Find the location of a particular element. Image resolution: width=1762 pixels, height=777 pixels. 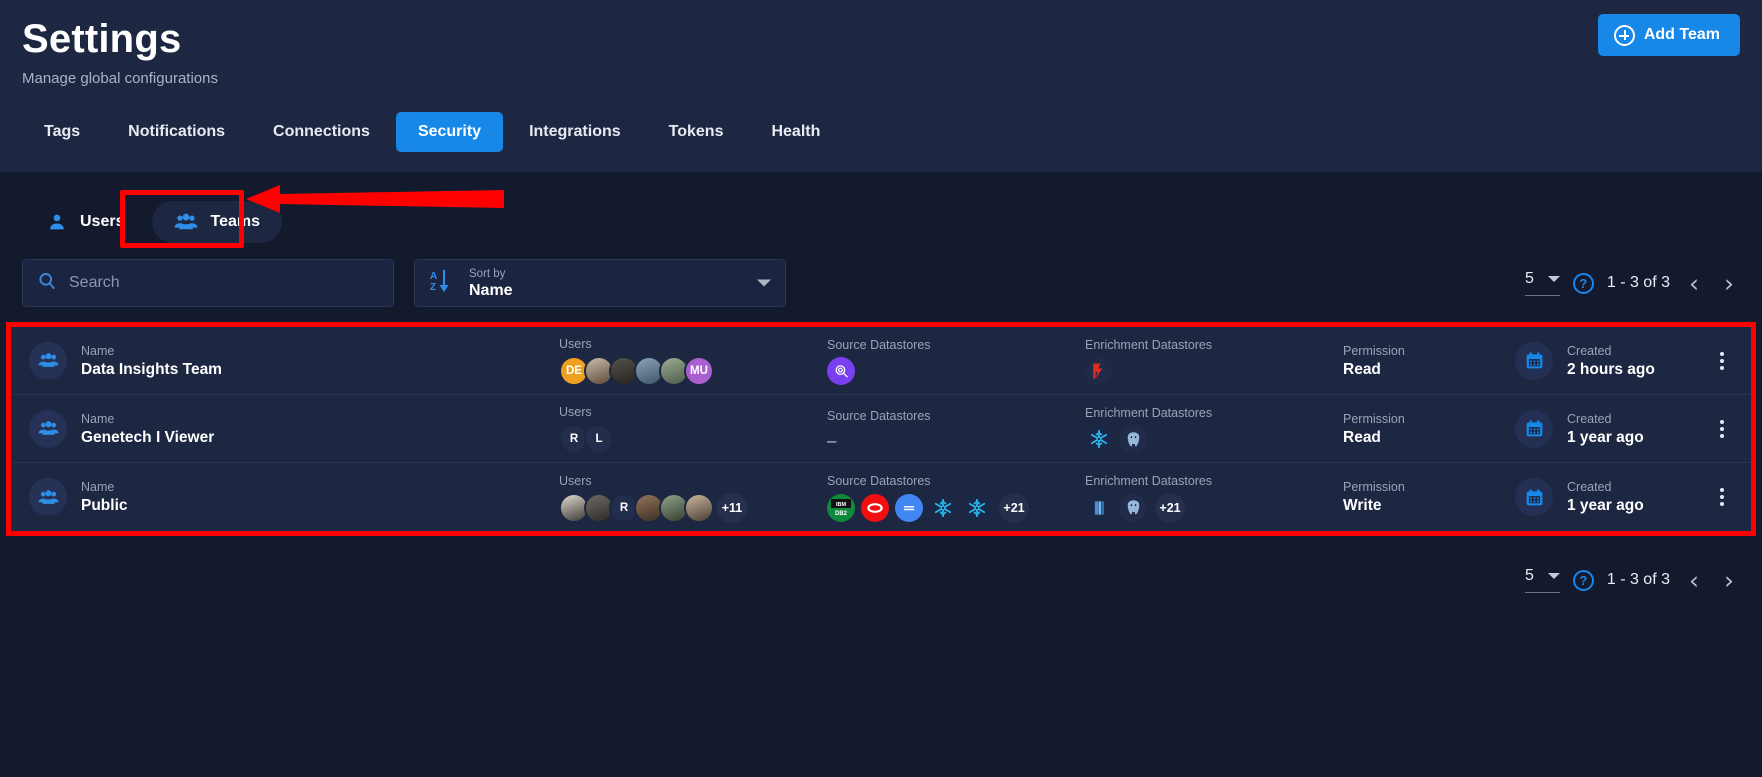

subnav-label-users: Users is located at coordinates (102, 221).